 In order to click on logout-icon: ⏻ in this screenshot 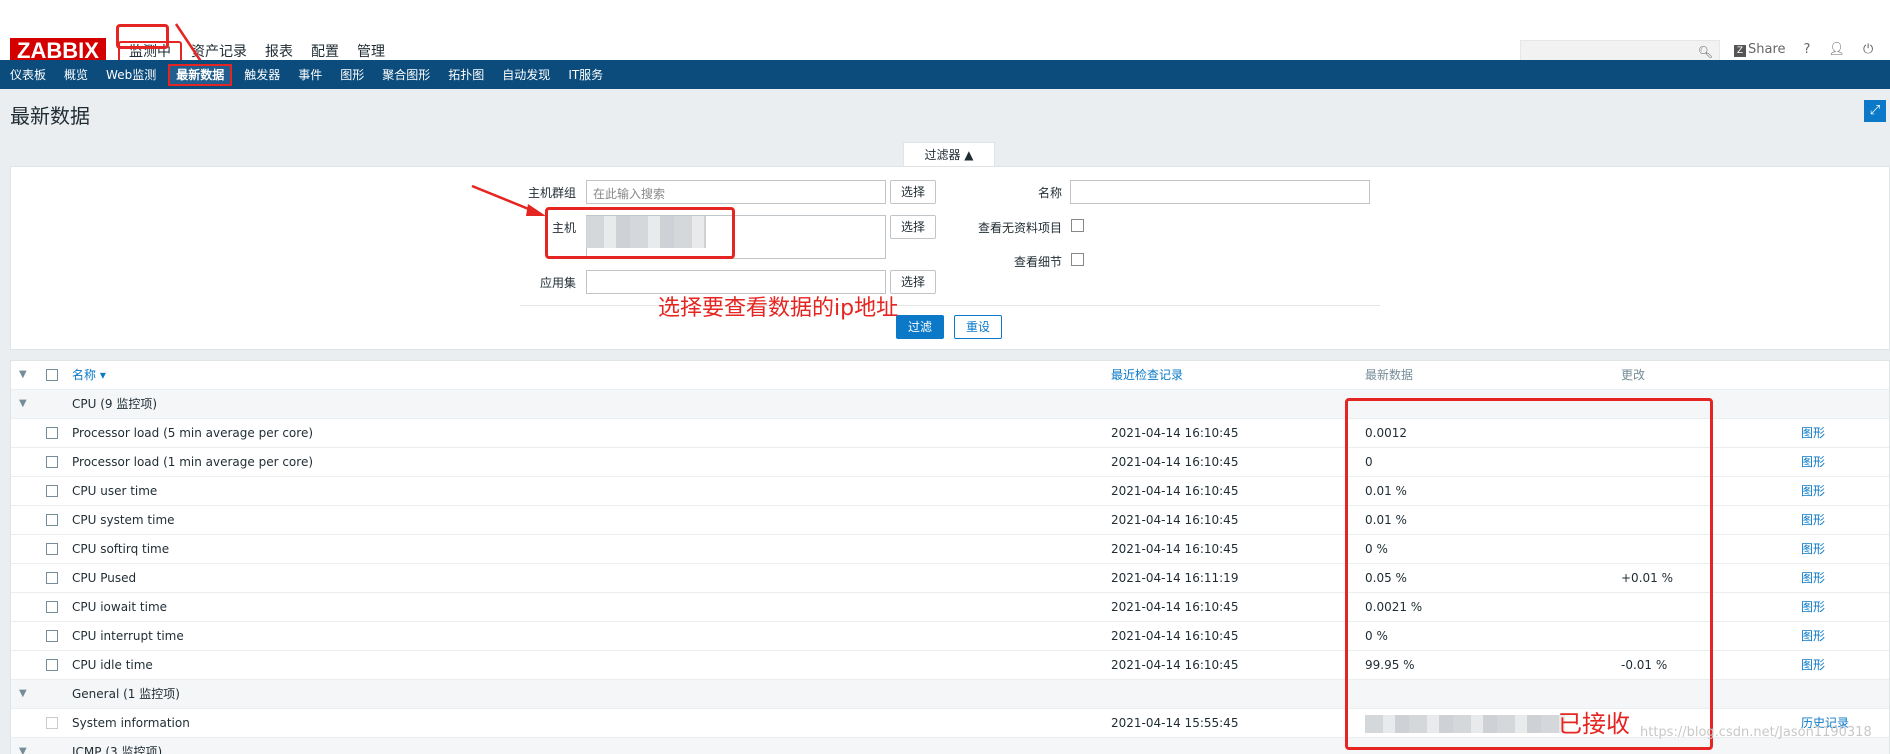, I will do `click(1868, 49)`.